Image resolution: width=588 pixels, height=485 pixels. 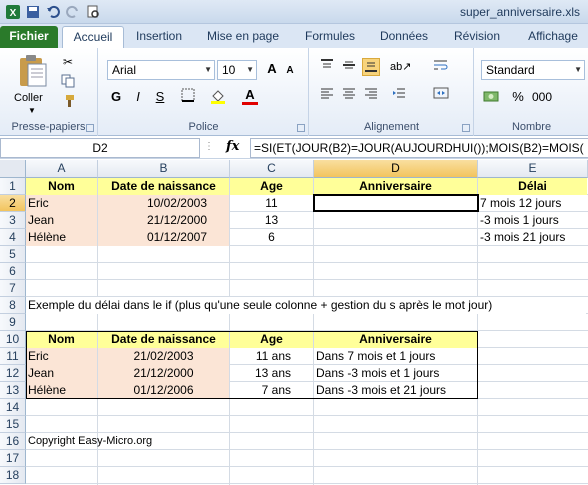 I want to click on table1-header-cell: Anniversaire, so click(x=395, y=186).